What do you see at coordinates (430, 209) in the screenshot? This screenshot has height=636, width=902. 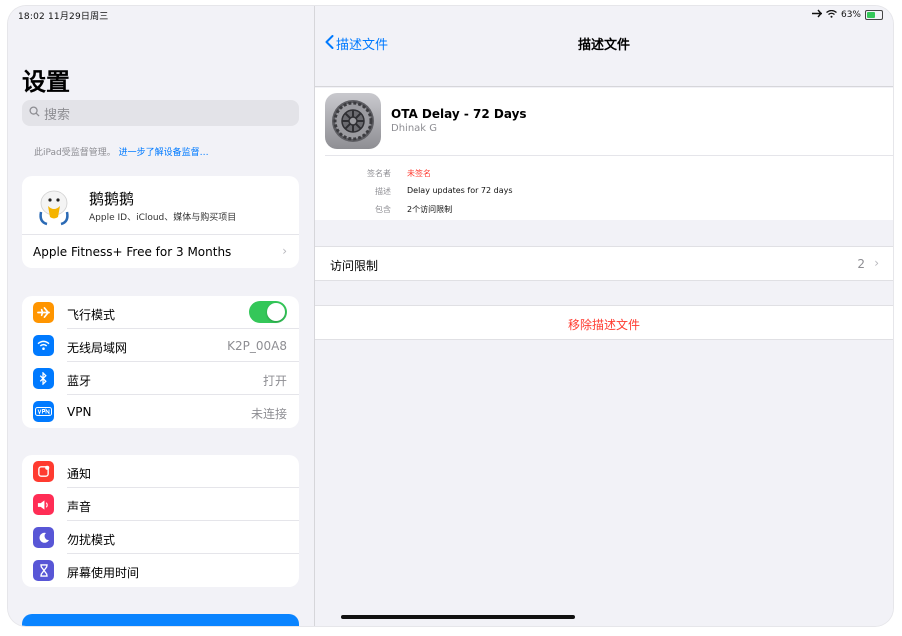 I see `contains-value: 2个访问限制` at bounding box center [430, 209].